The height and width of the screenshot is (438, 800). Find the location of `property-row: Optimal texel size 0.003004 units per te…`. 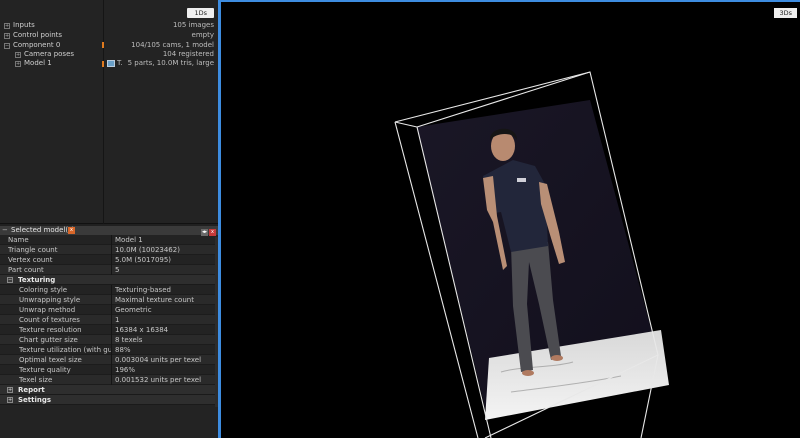

property-row: Optimal texel size 0.003004 units per te… is located at coordinates (109, 360).